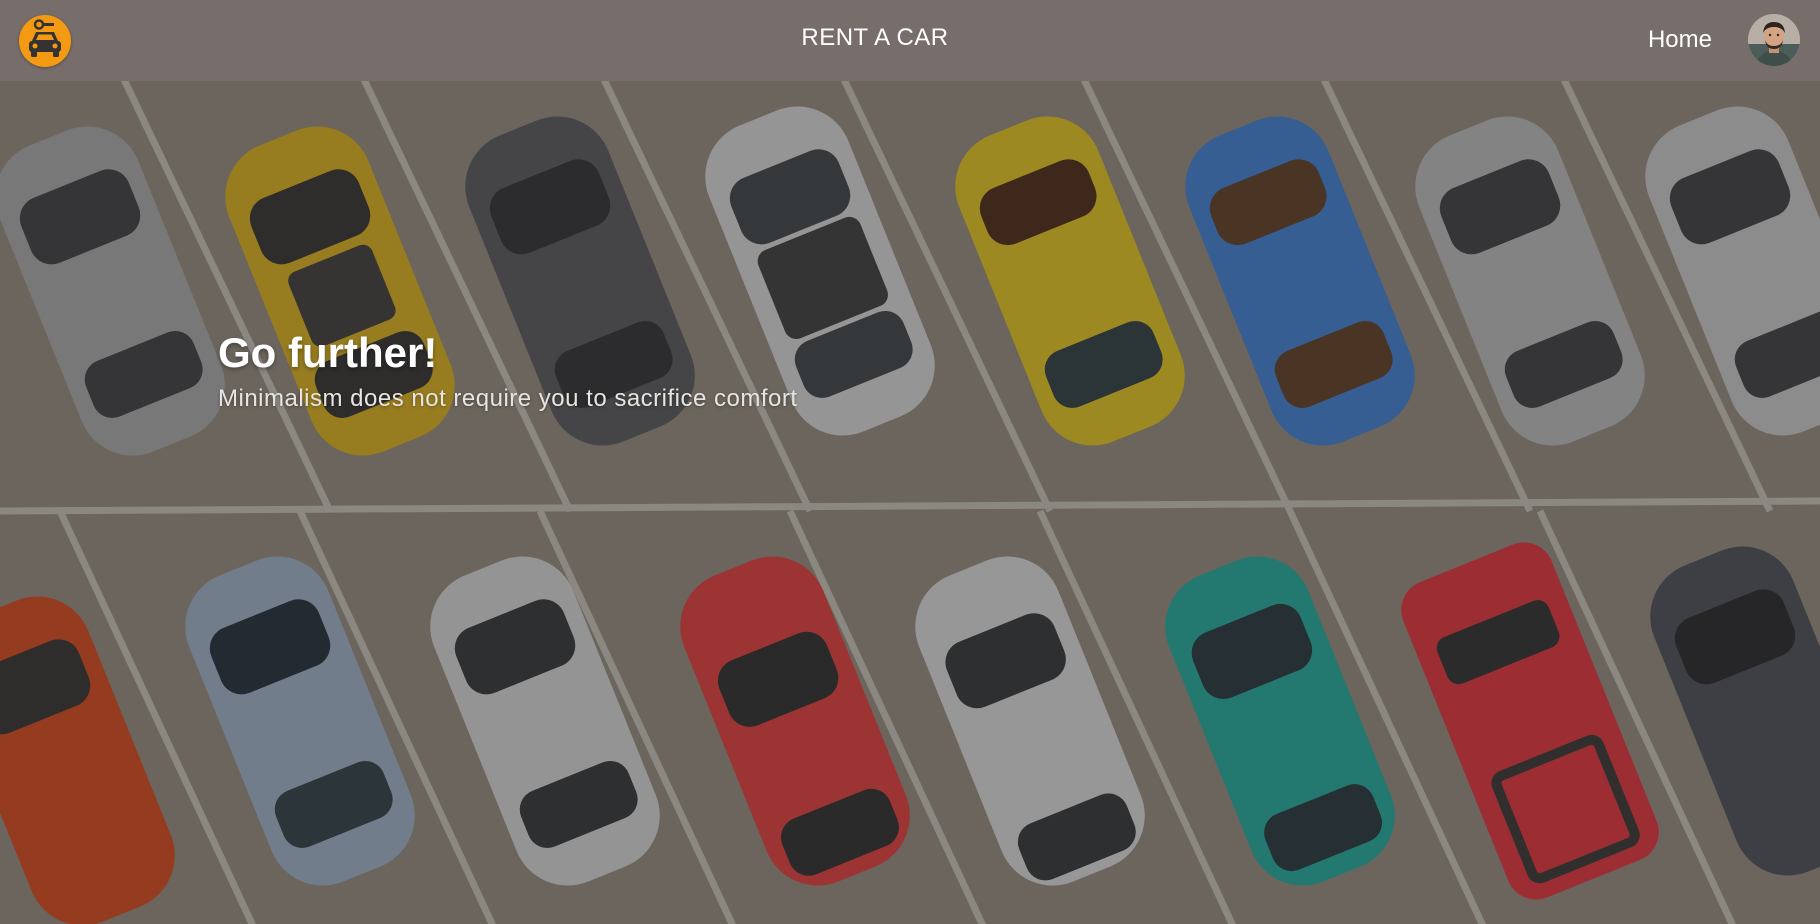 This screenshot has width=1820, height=924. Describe the element at coordinates (875, 37) in the screenshot. I see `brand-title: RENT A CAR` at that location.